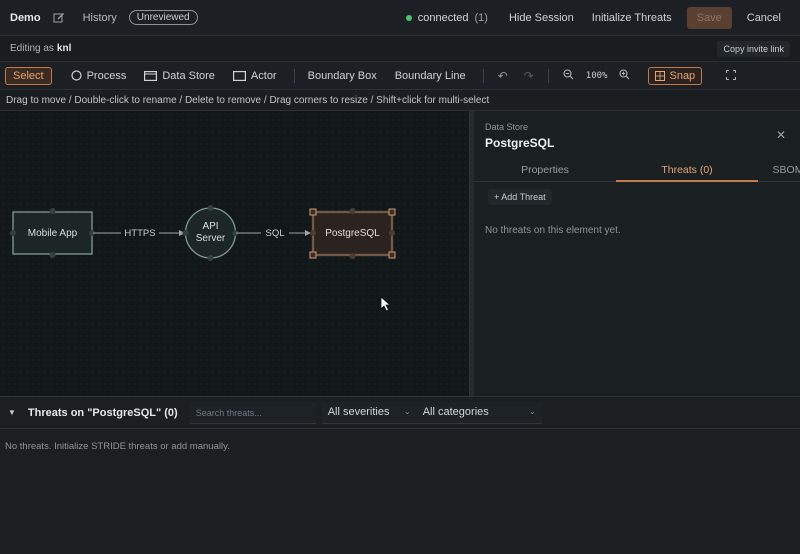 This screenshot has height=554, width=800. Describe the element at coordinates (529, 76) in the screenshot. I see `redo-icon: ↷` at that location.